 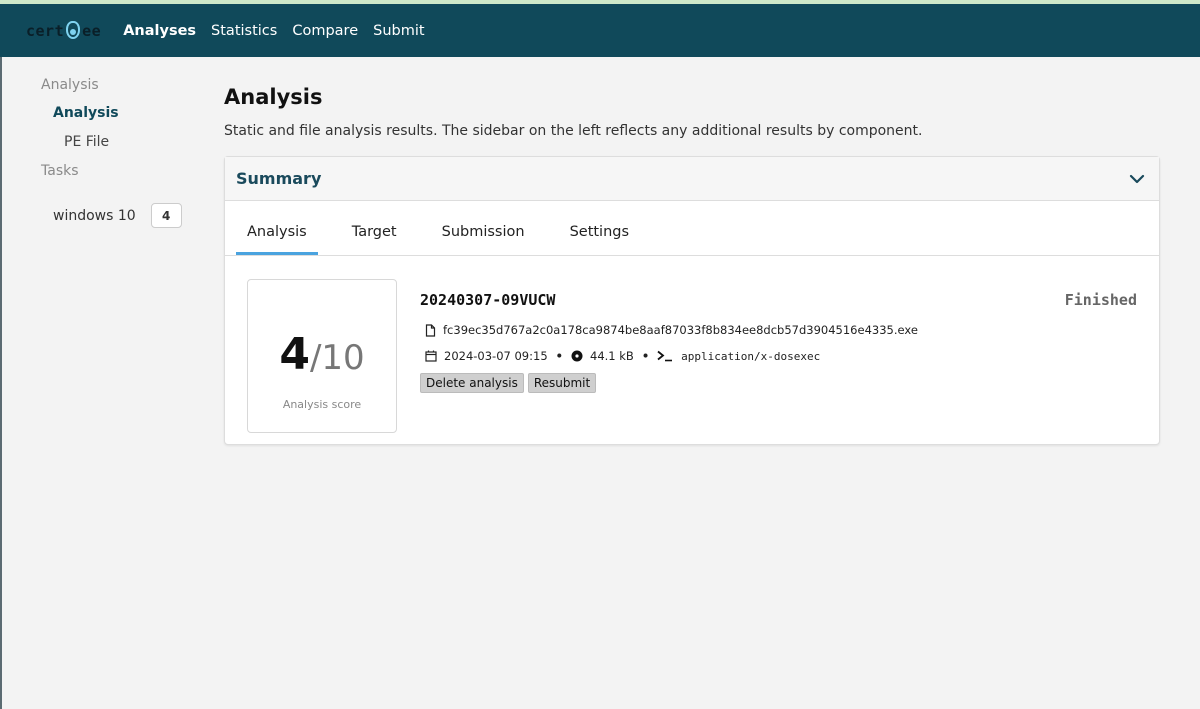 What do you see at coordinates (1100, 300) in the screenshot?
I see `status-badge: Finished` at bounding box center [1100, 300].